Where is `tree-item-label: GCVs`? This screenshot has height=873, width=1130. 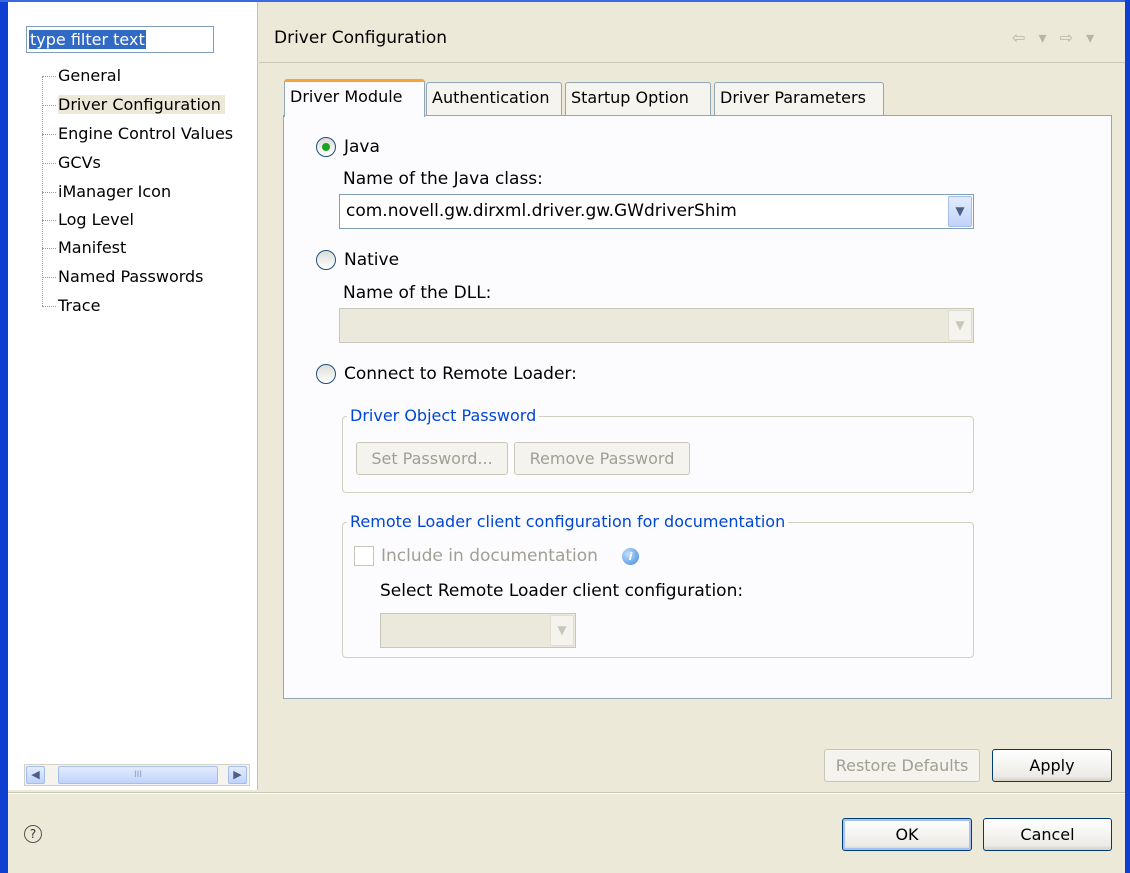 tree-item-label: GCVs is located at coordinates (79, 162).